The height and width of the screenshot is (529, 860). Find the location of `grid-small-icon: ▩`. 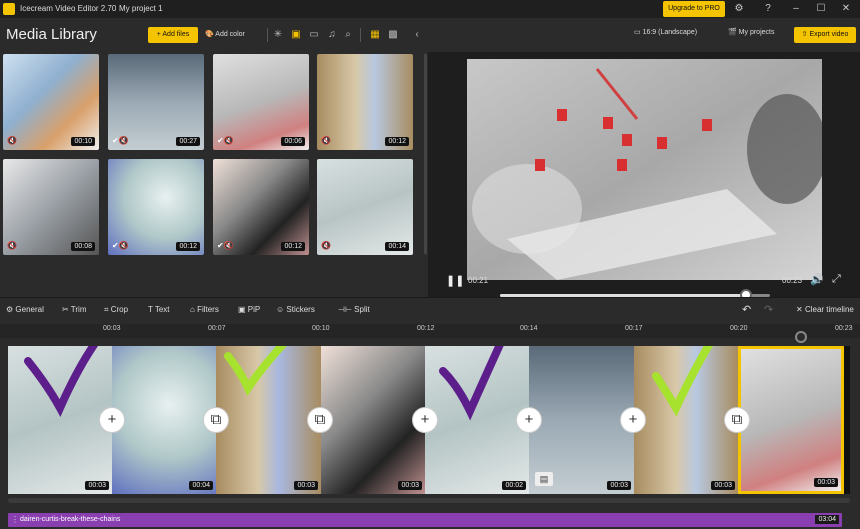

grid-small-icon: ▩ is located at coordinates (393, 35).